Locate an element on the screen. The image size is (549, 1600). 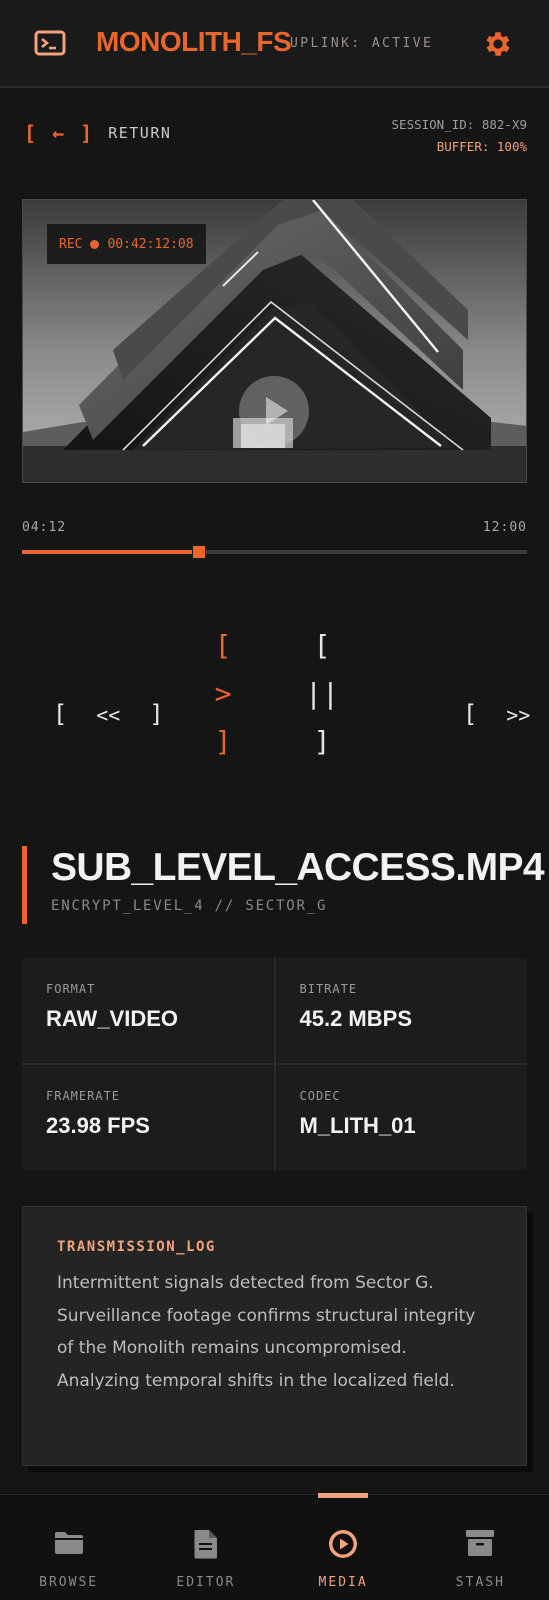
forward-bracket-left: [ is located at coordinates (470, 714).